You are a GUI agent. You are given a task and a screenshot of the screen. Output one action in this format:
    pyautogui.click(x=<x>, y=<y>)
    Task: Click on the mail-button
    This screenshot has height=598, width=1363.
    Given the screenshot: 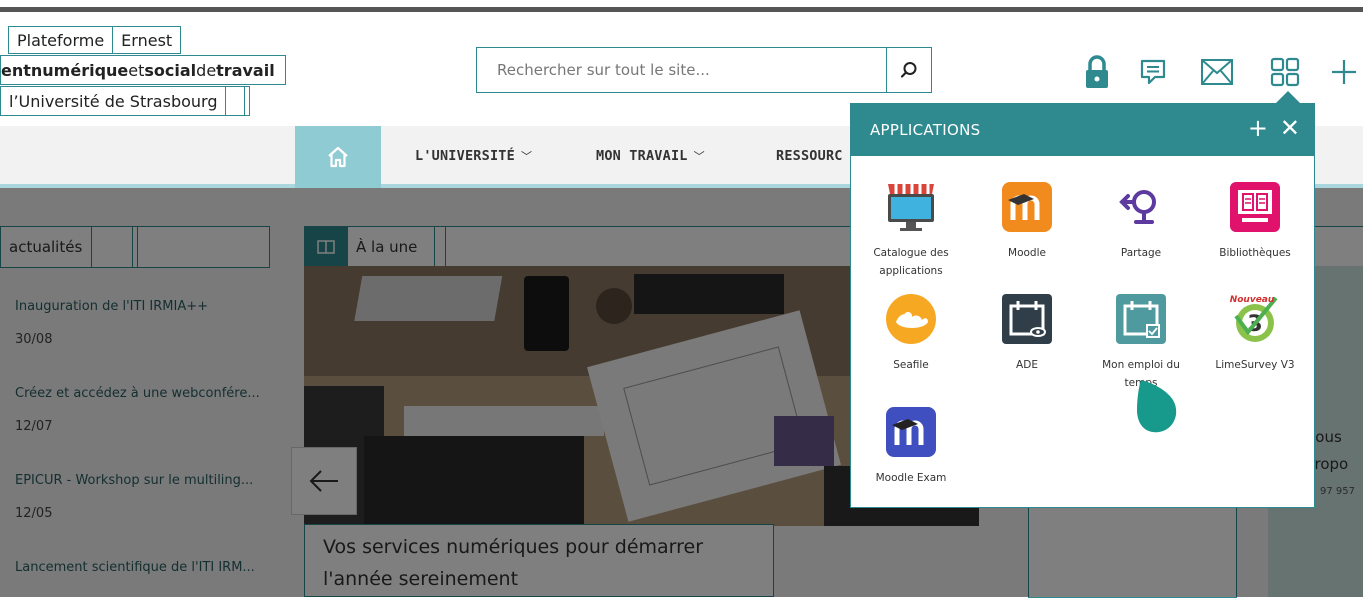 What is the action you would take?
    pyautogui.click(x=1217, y=72)
    